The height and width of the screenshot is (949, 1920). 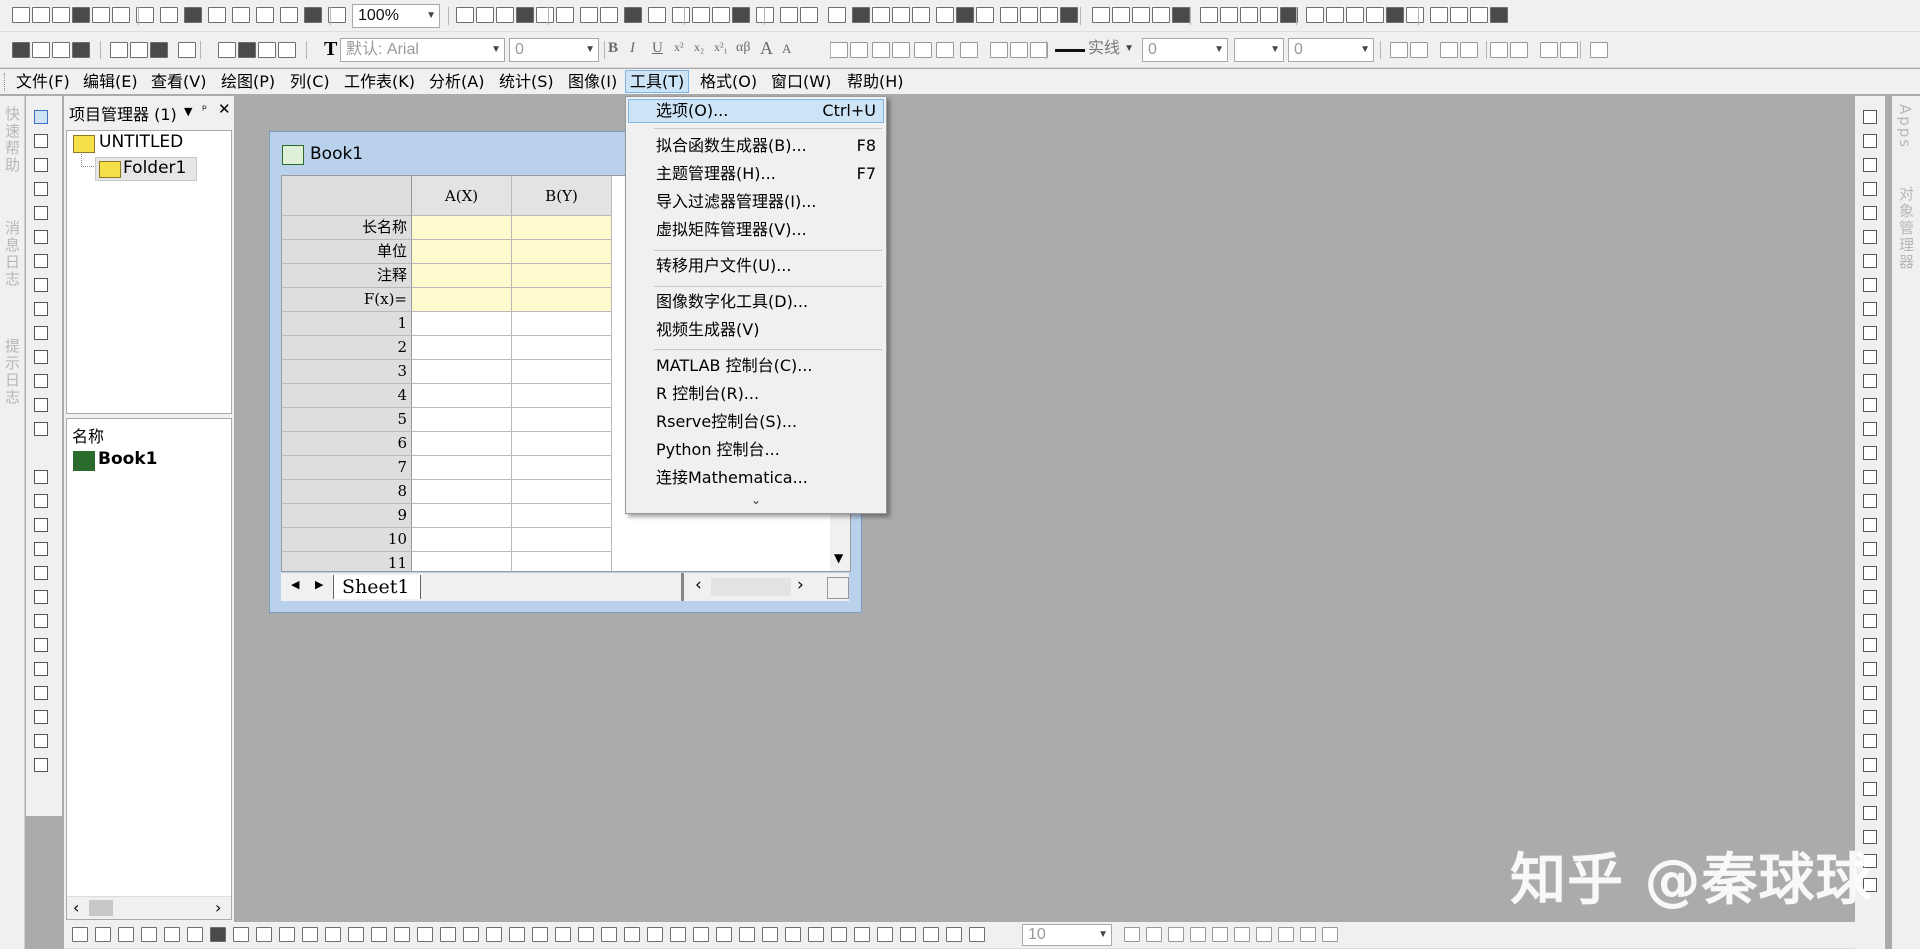 What do you see at coordinates (422, 50) in the screenshot?
I see `font-name-combo: 默认: Arial ▼` at bounding box center [422, 50].